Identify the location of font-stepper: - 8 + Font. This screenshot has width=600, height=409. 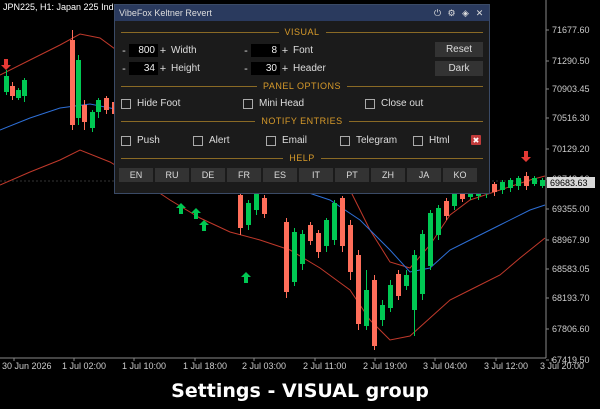
(277, 50).